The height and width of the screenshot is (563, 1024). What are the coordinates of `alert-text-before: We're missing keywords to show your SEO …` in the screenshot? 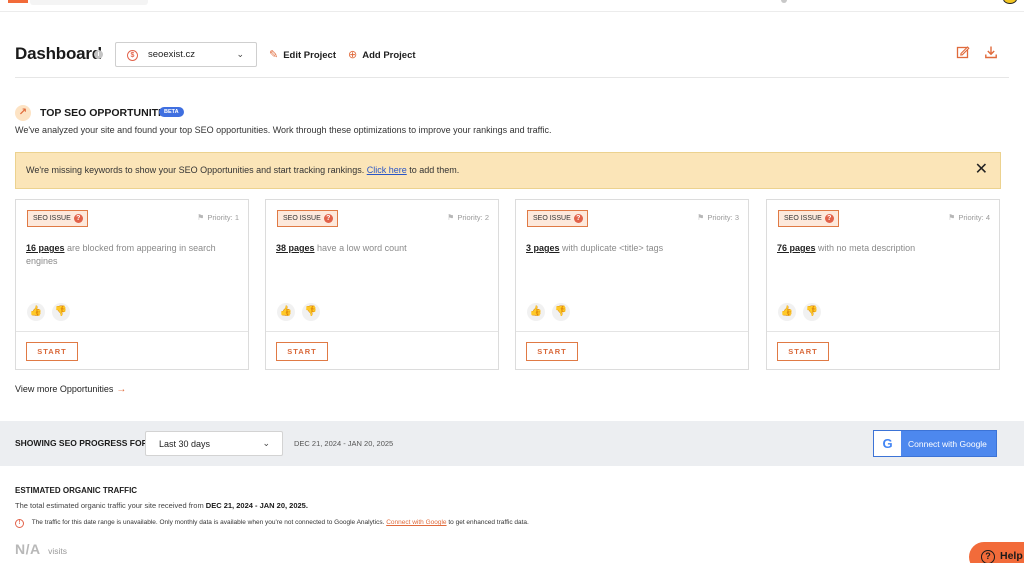 It's located at (195, 170).